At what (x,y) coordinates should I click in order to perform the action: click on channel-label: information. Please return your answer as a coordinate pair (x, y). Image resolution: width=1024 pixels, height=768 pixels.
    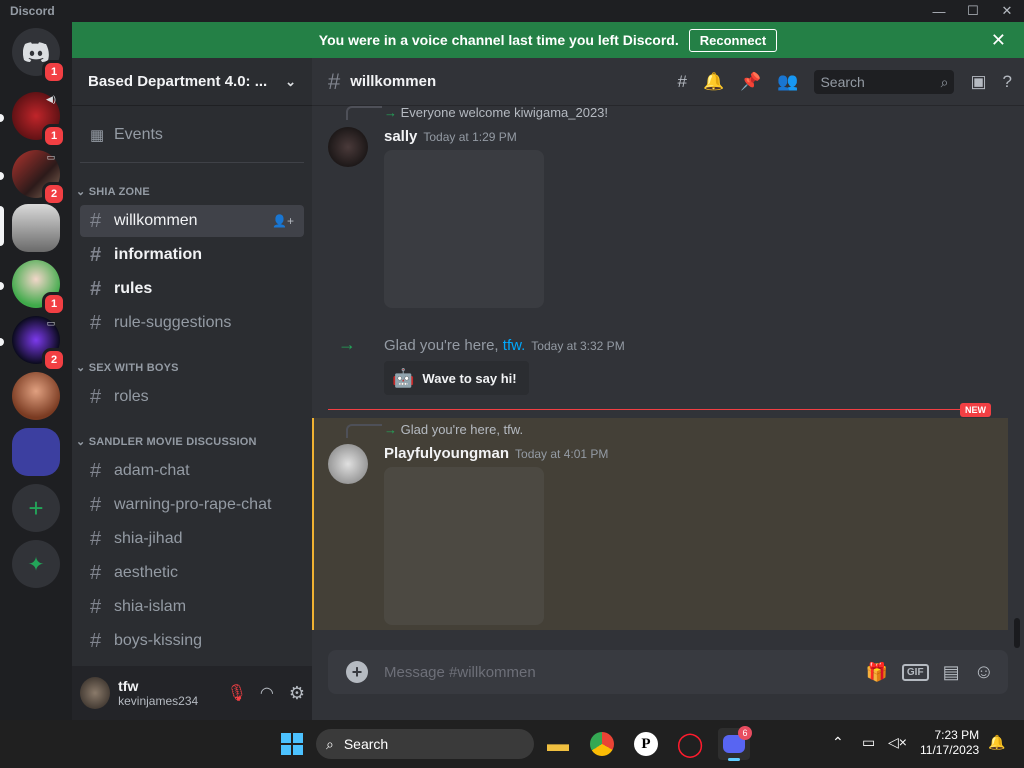
    Looking at the image, I should click on (158, 254).